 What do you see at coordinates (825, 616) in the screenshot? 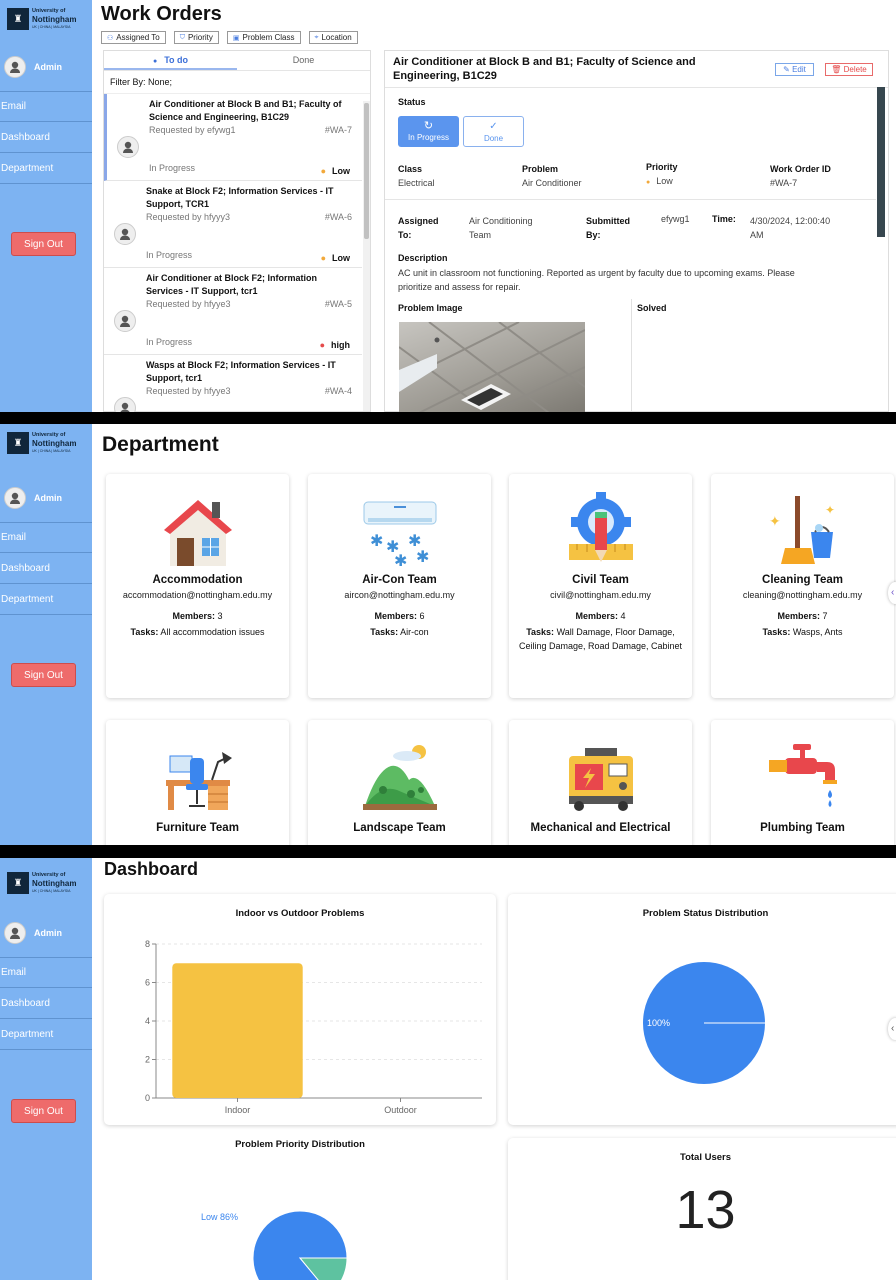
I see `members-value: 7` at bounding box center [825, 616].